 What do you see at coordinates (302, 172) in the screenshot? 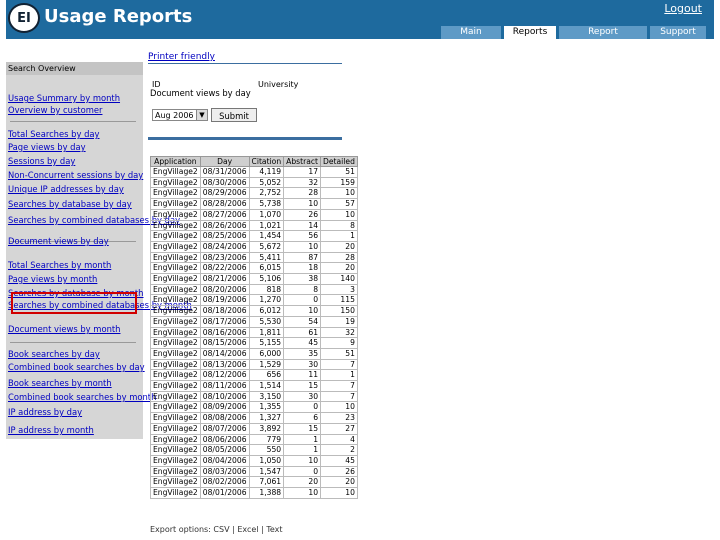
I see `table-cell: 17` at bounding box center [302, 172].